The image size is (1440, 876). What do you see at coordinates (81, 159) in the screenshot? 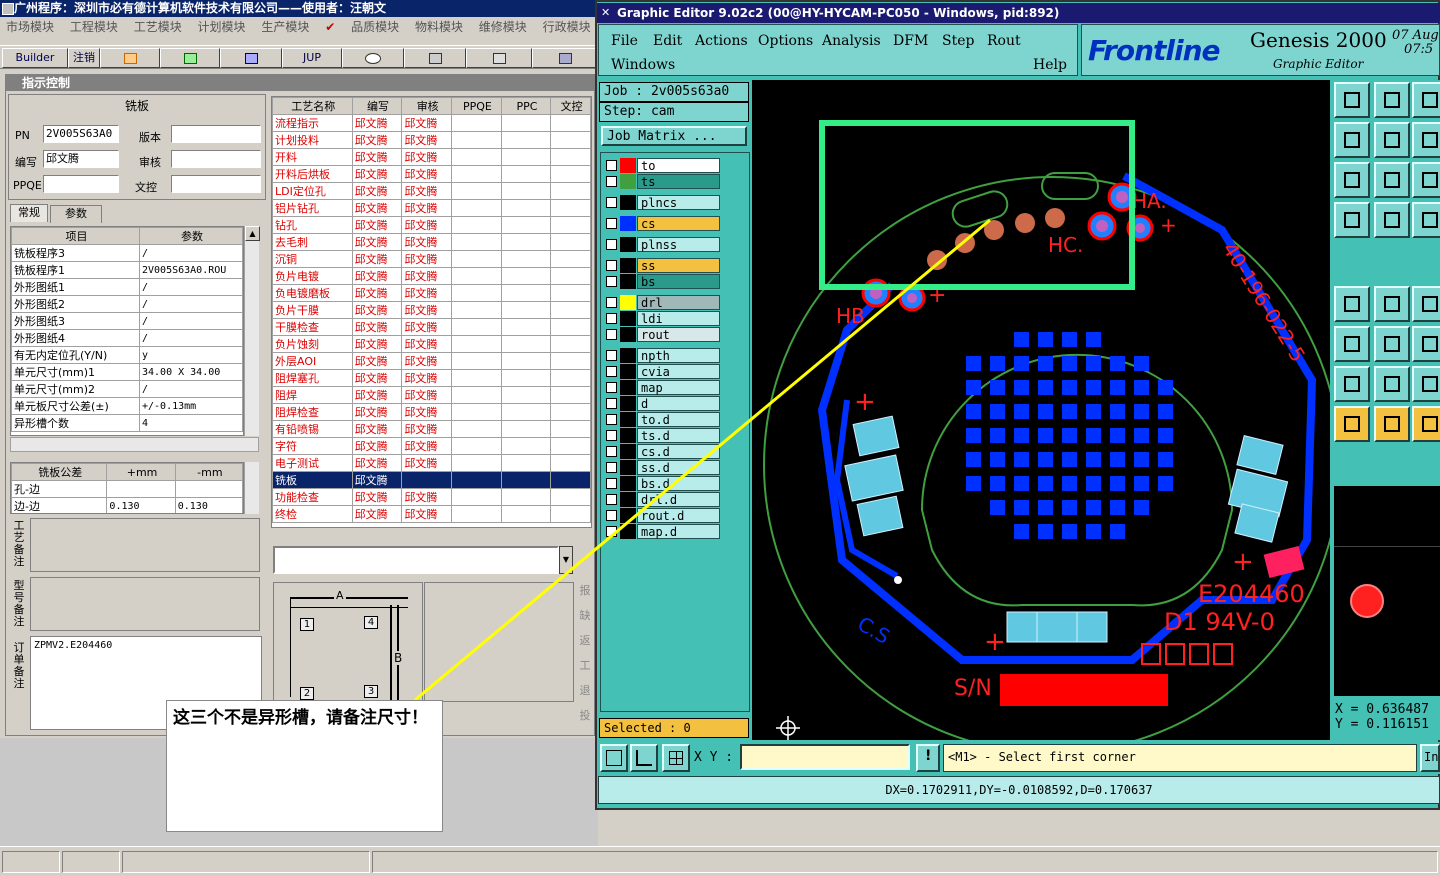
I see `author-field: 邱文腾` at bounding box center [81, 159].